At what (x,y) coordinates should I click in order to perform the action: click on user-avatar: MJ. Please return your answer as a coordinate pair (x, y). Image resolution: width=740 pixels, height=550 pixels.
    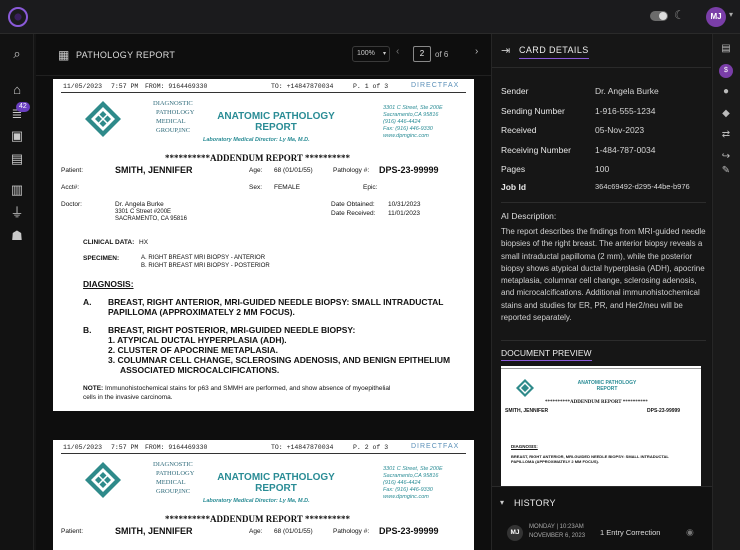
    Looking at the image, I should click on (716, 17).